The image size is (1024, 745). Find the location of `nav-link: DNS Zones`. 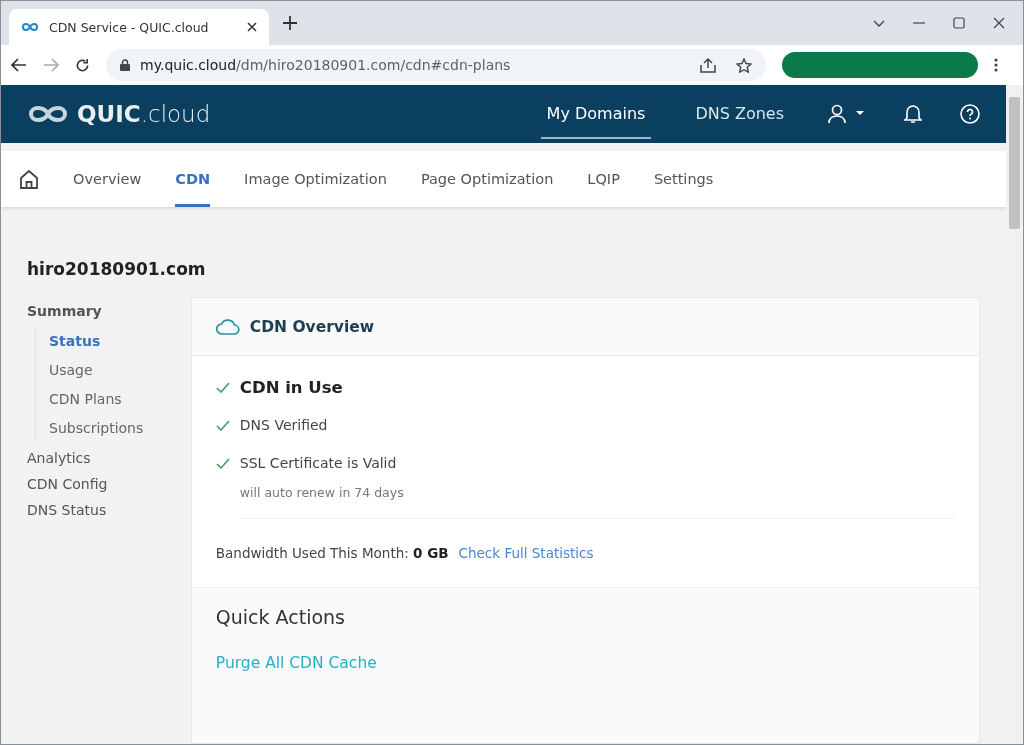

nav-link: DNS Zones is located at coordinates (739, 114).